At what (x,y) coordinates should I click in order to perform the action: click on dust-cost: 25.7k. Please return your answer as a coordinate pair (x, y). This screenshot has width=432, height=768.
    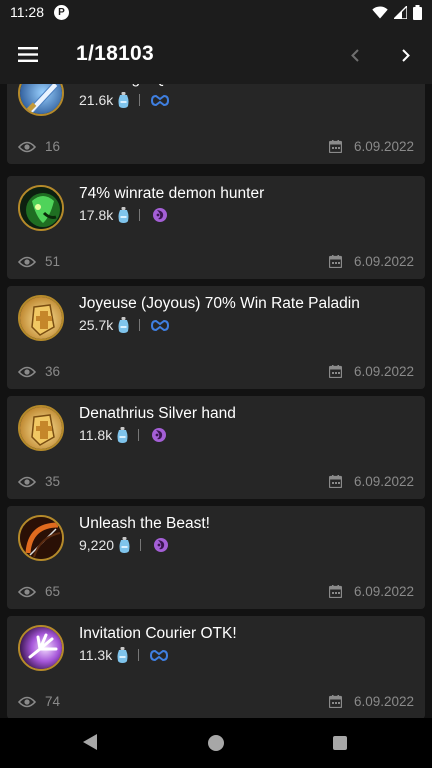
    Looking at the image, I should click on (96, 325).